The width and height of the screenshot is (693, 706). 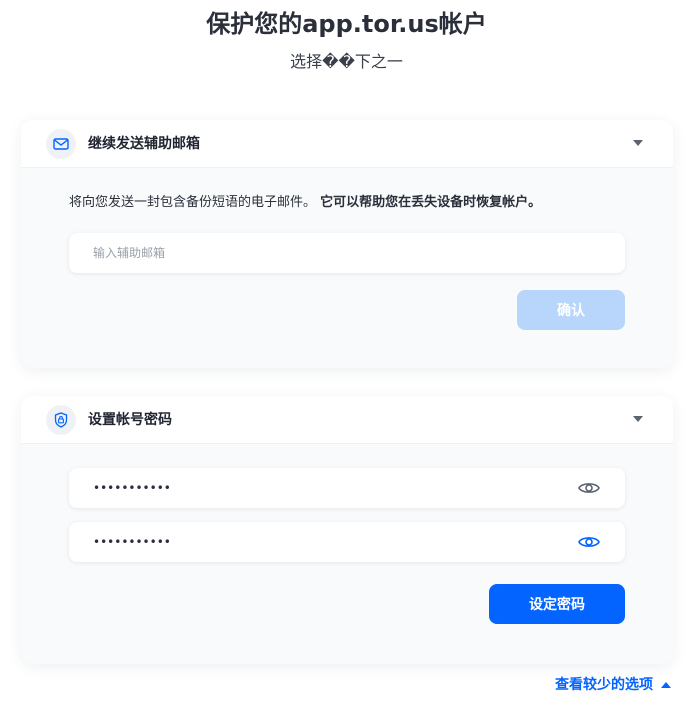 I want to click on backup-email-field, so click(x=347, y=253).